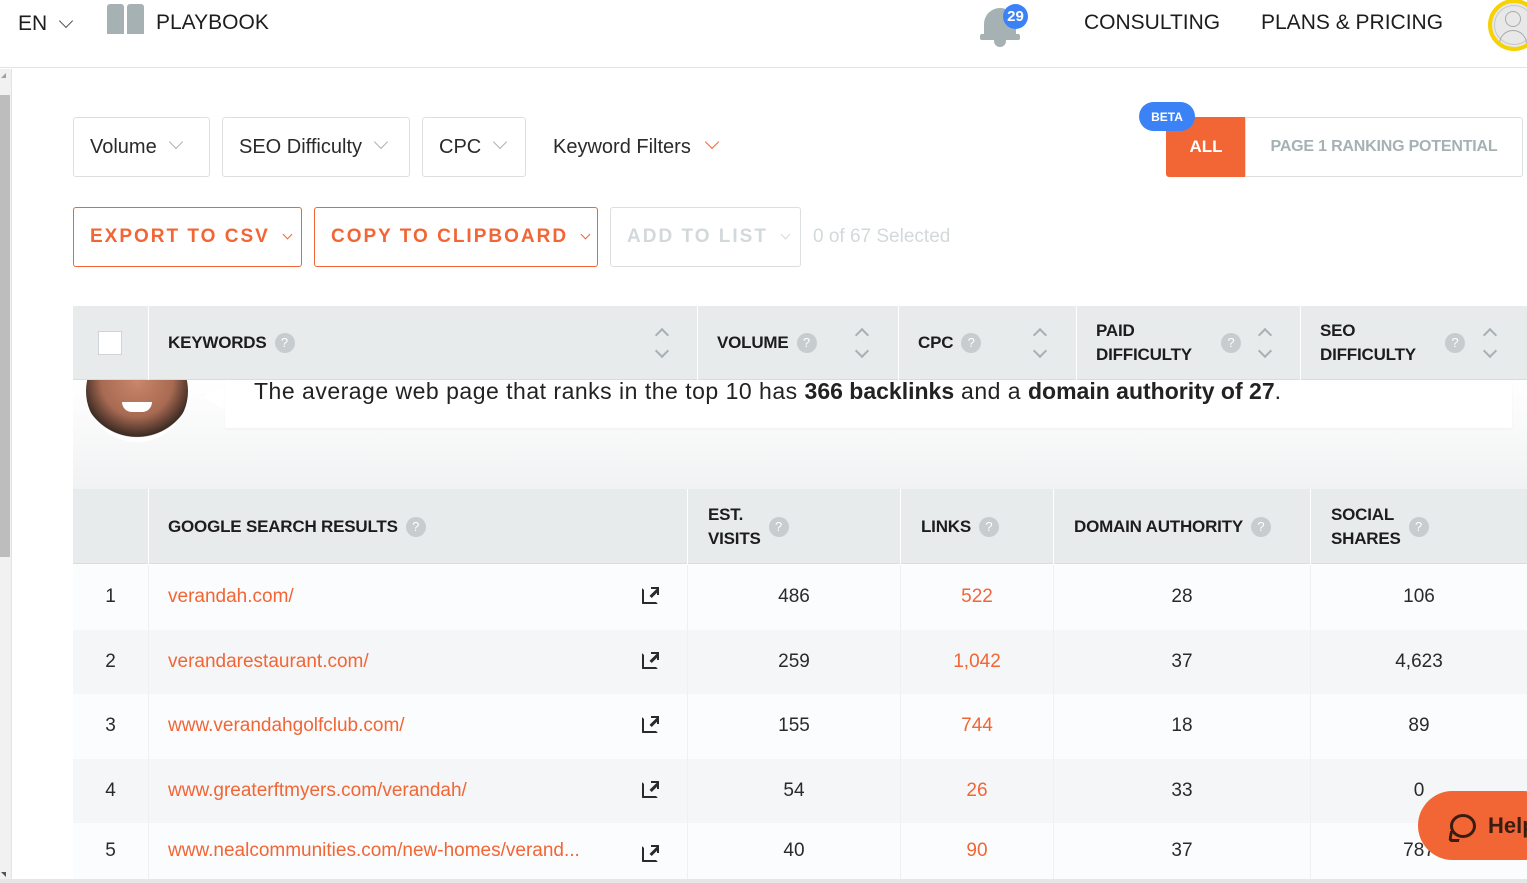  I want to click on chat-bubble-icon, so click(1463, 825).